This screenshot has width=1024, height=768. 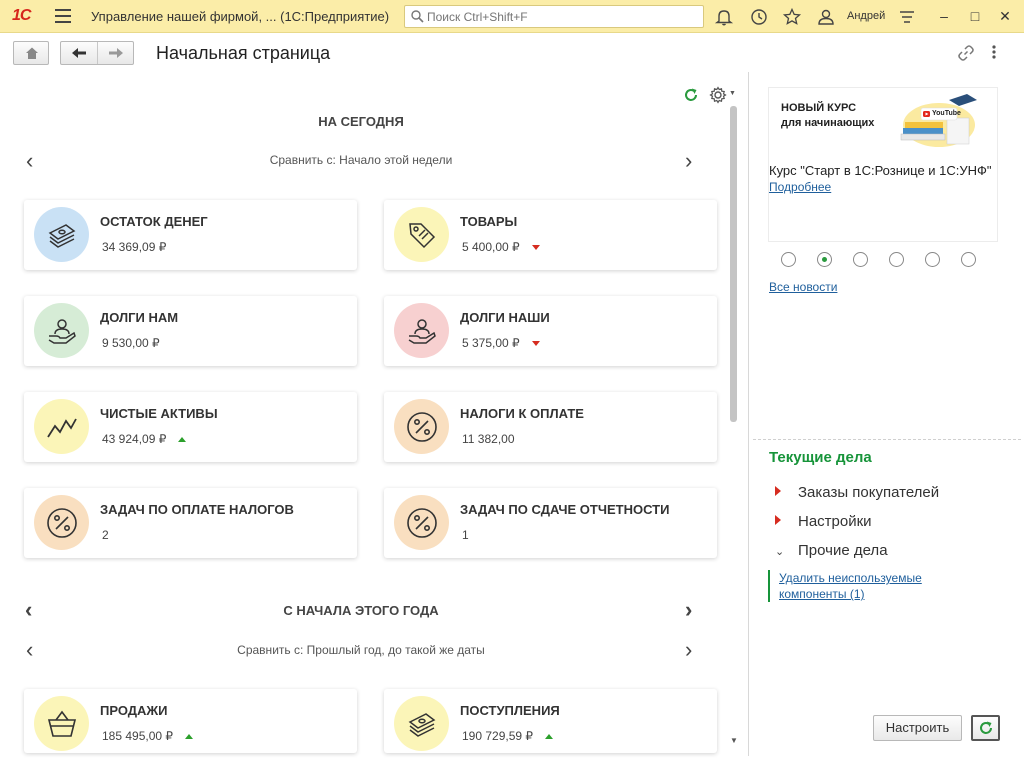 I want to click on card-title: ДОЛГИ НАМ, so click(x=139, y=317).